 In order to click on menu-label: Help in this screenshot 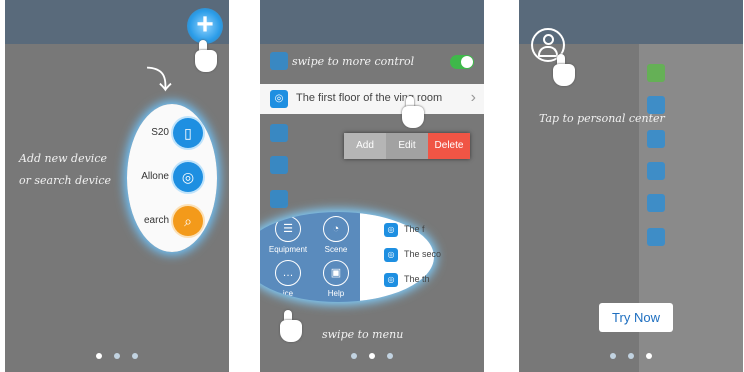, I will do `click(336, 293)`.